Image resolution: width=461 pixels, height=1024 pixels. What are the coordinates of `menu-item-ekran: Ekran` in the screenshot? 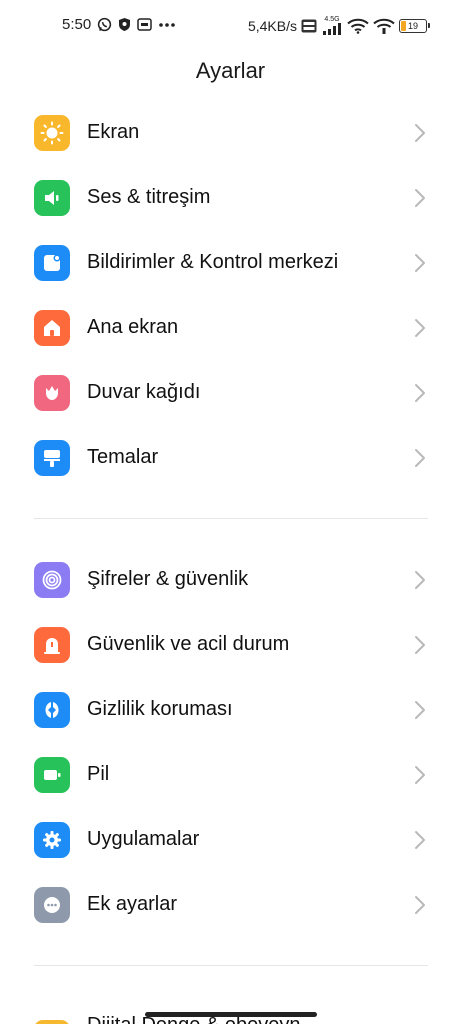 It's located at (230, 132).